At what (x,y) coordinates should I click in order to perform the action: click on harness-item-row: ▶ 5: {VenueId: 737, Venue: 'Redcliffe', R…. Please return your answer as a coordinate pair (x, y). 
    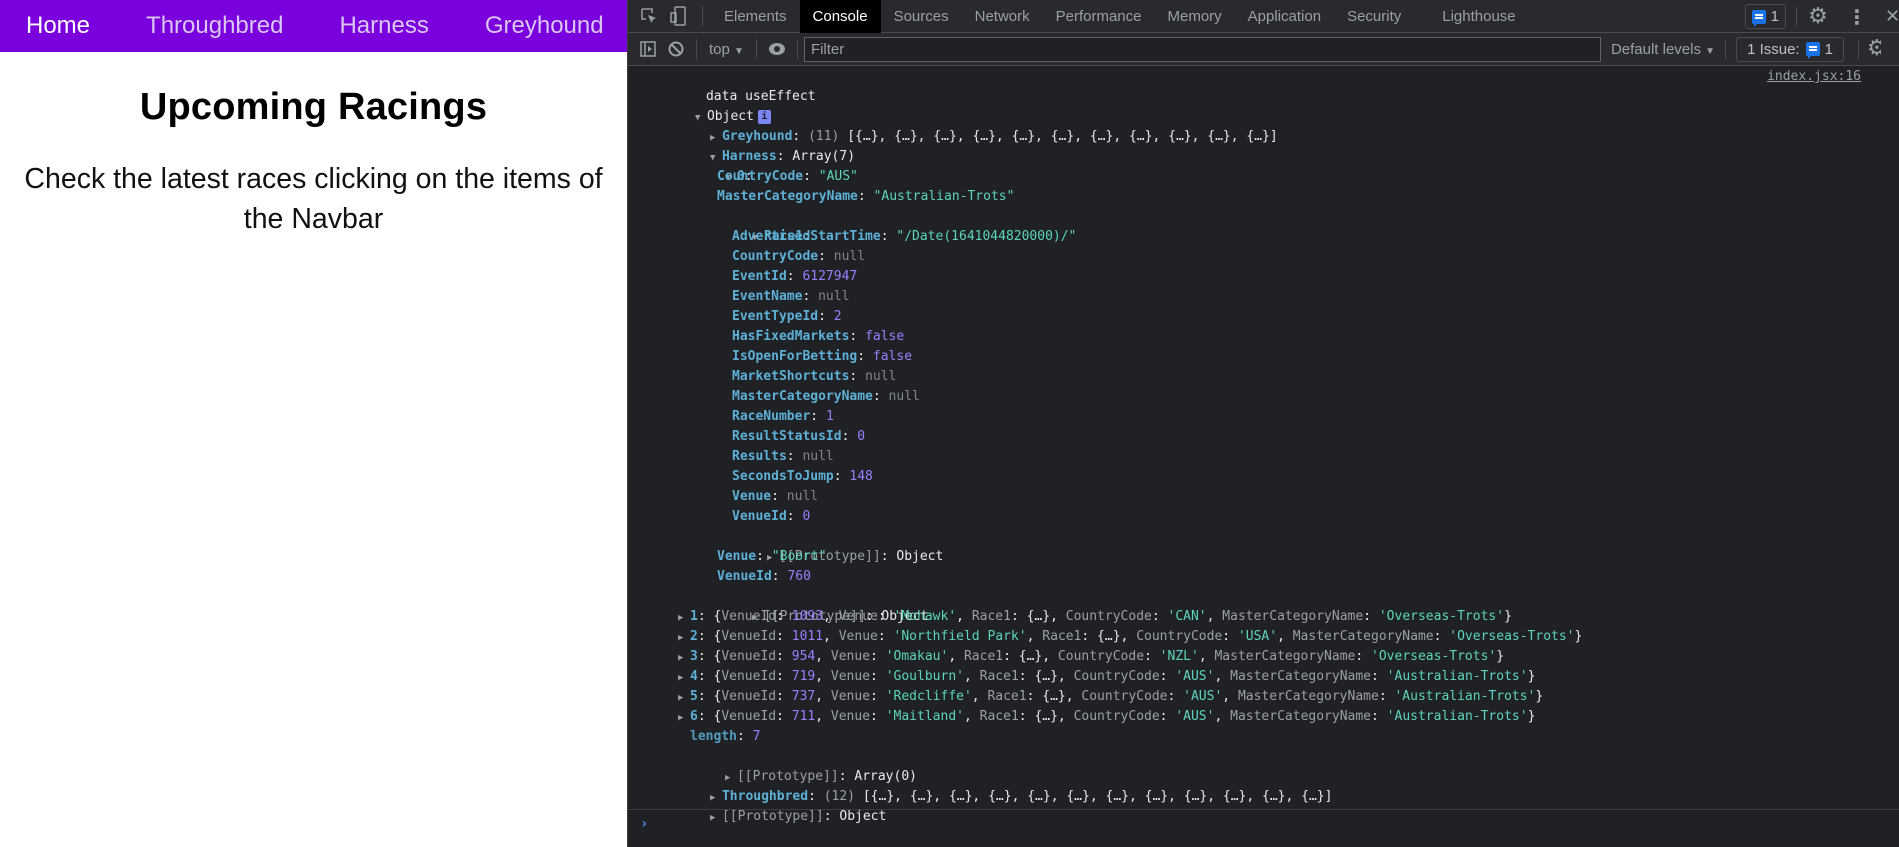
    Looking at the image, I should click on (1263, 697).